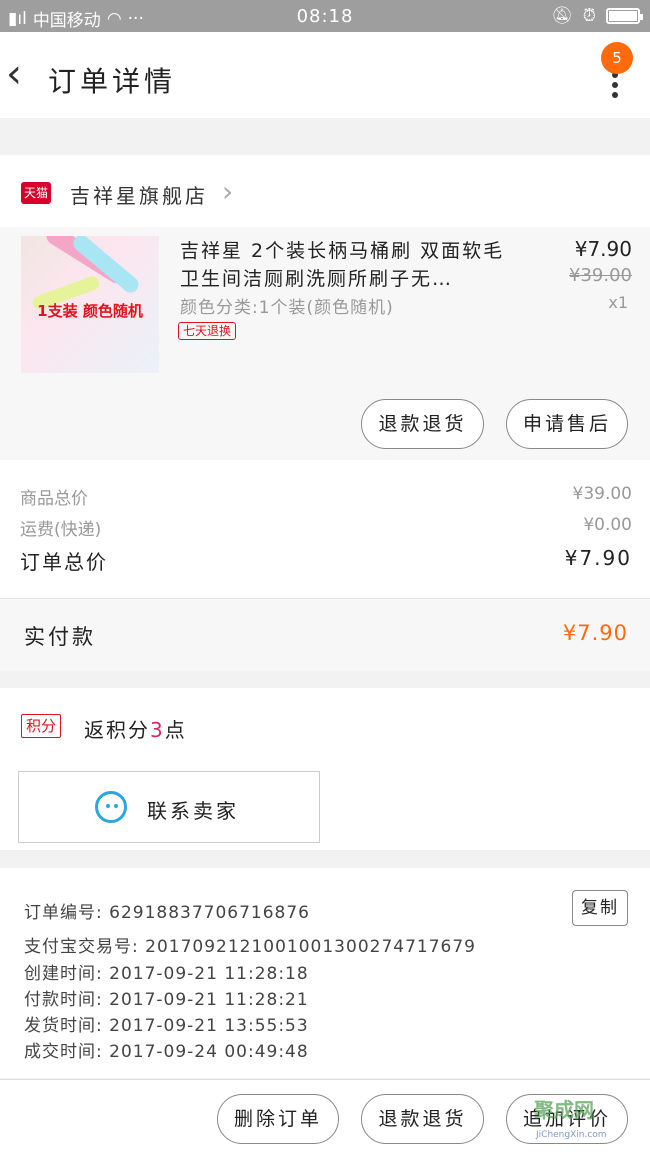 The image size is (650, 1155). I want to click on nav-bar: ‹ 订单详情 5, so click(325, 75).